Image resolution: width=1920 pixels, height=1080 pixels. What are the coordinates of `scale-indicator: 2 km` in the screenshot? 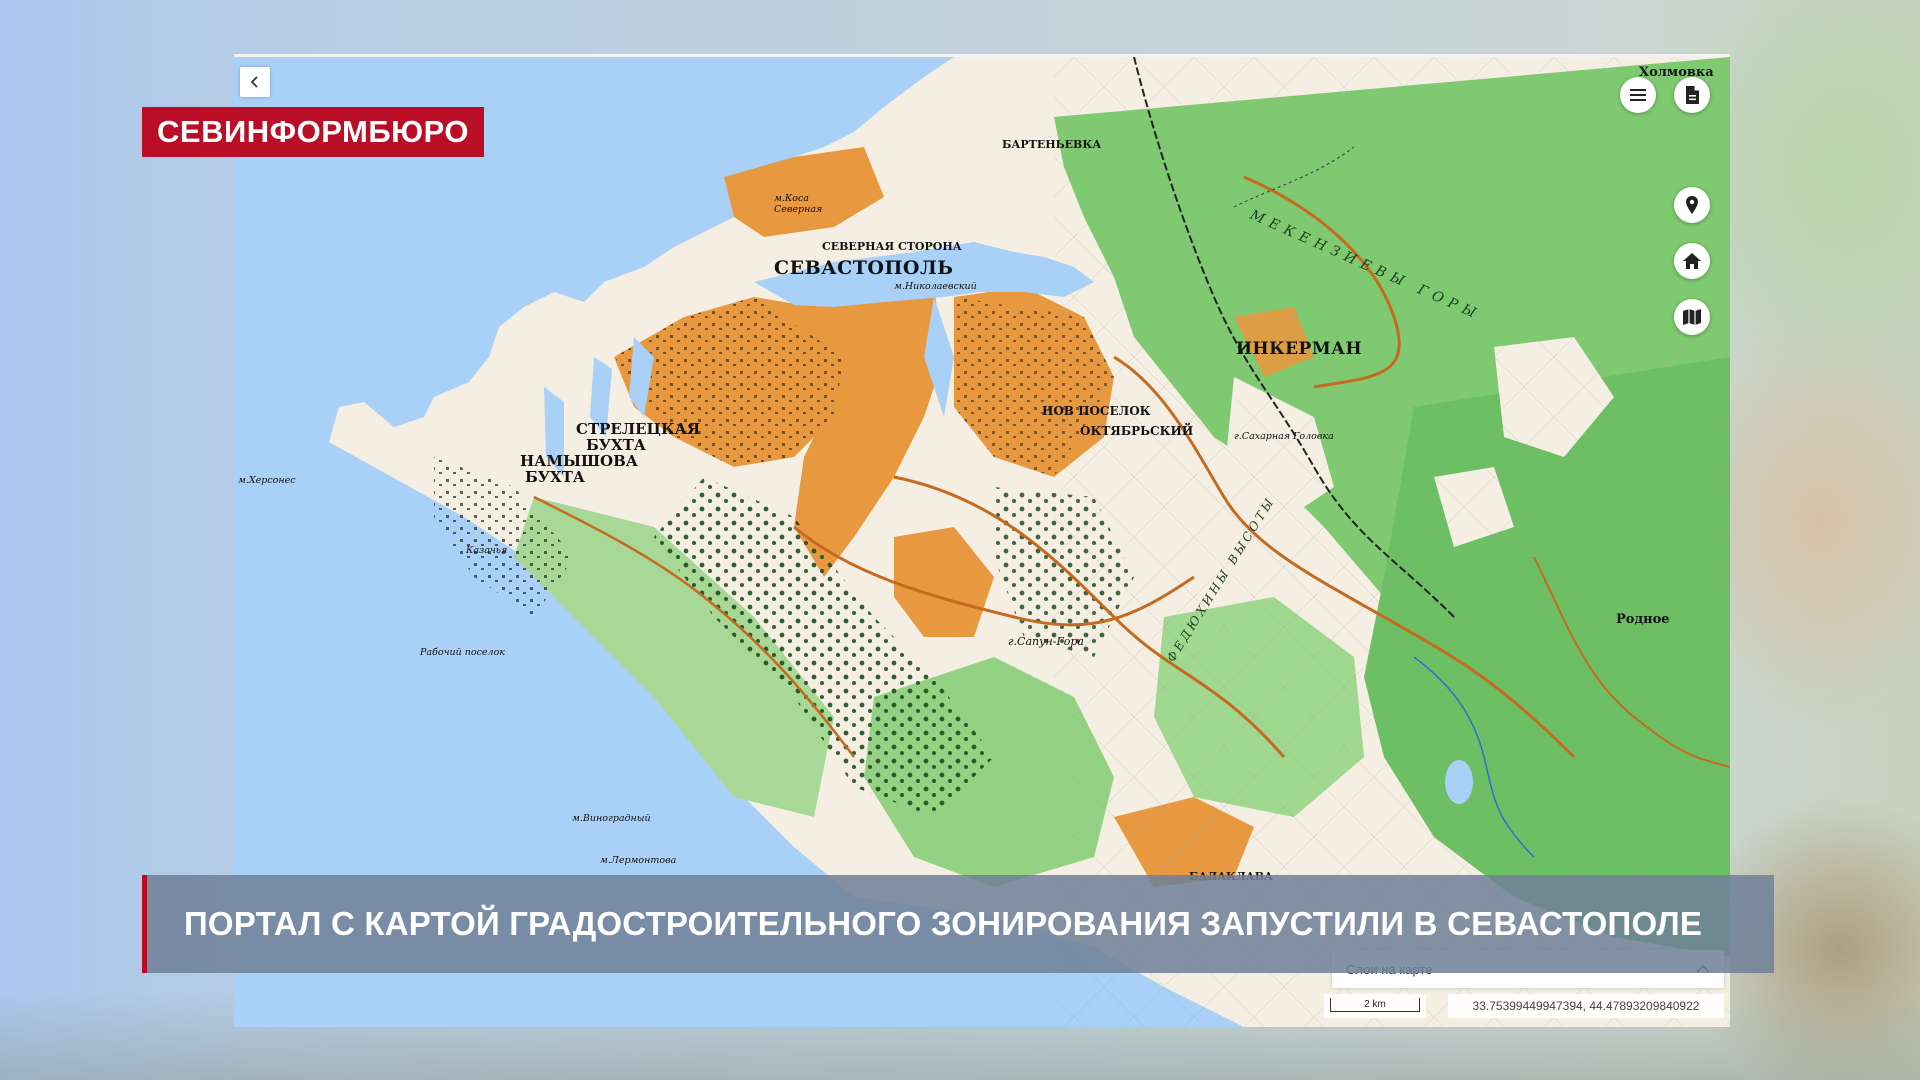 It's located at (1375, 1006).